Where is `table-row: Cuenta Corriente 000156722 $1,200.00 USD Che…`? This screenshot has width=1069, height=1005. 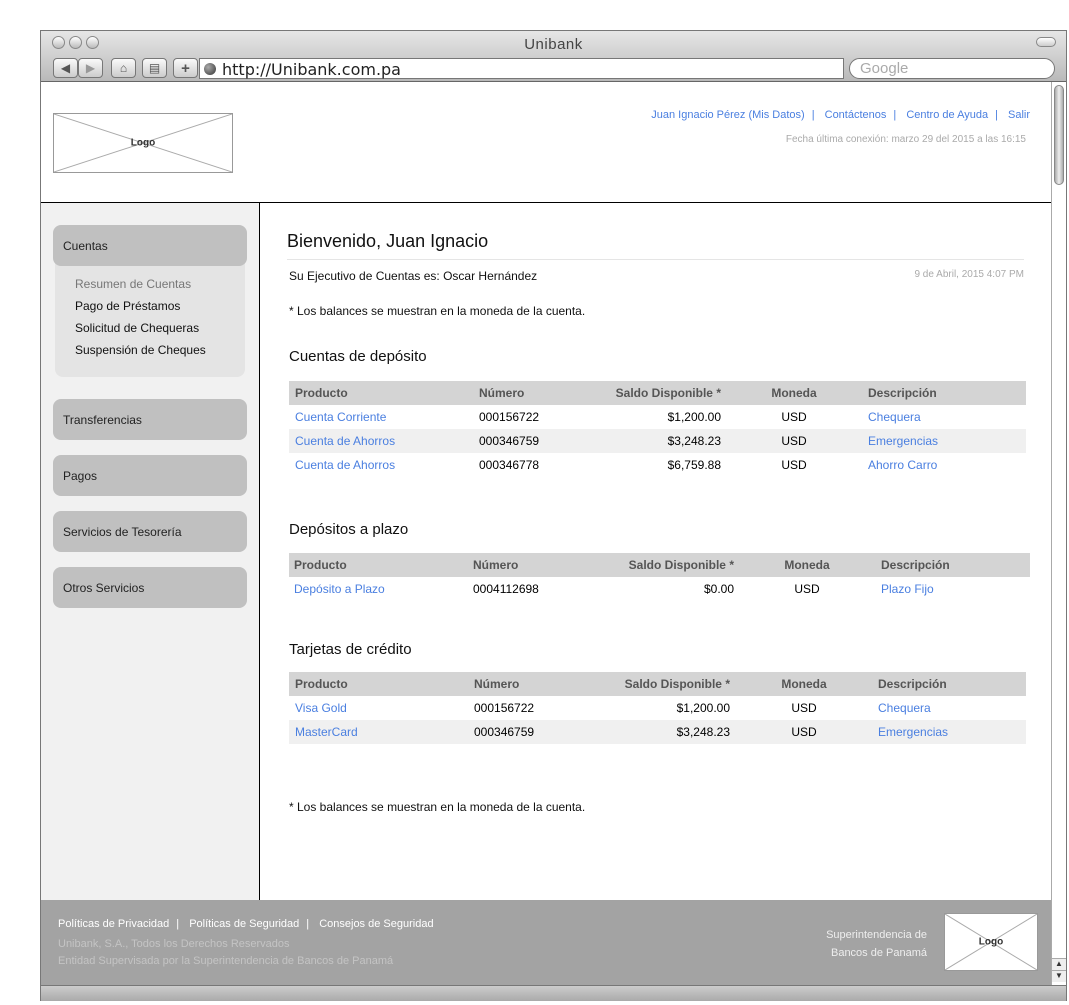 table-row: Cuenta Corriente 000156722 $1,200.00 USD Che… is located at coordinates (657, 417).